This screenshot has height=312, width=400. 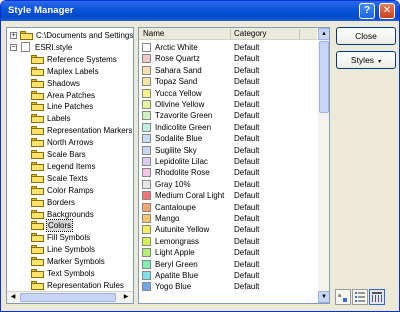 What do you see at coordinates (377, 297) in the screenshot?
I see `details-view-icon` at bounding box center [377, 297].